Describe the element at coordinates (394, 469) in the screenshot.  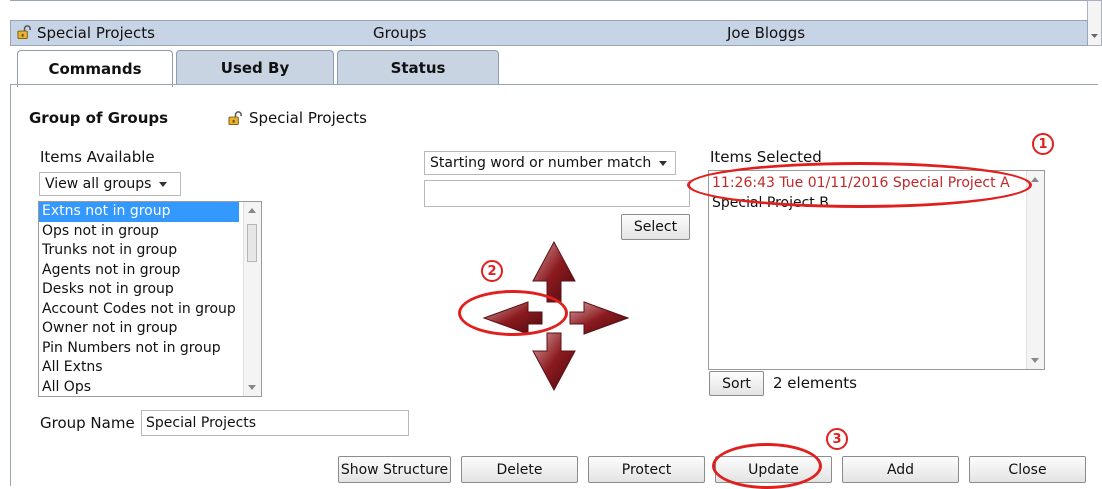
I see `show-structure-button: Show Structure` at that location.